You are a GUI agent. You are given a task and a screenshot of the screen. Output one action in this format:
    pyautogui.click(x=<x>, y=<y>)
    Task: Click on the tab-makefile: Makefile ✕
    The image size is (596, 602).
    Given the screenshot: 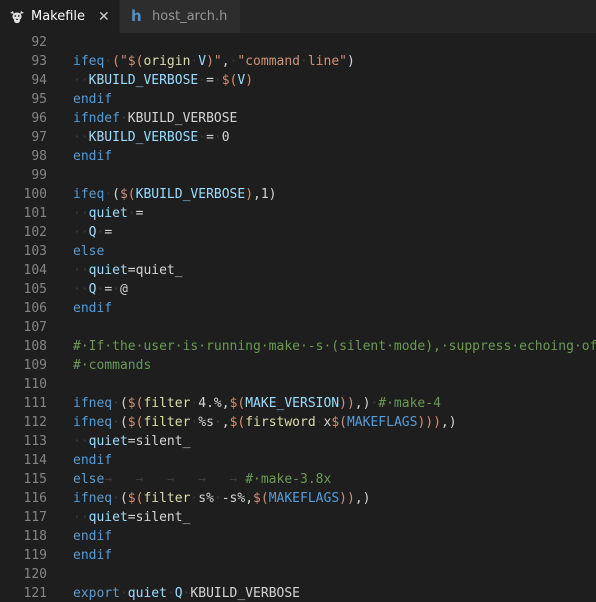 What is the action you would take?
    pyautogui.click(x=59, y=16)
    